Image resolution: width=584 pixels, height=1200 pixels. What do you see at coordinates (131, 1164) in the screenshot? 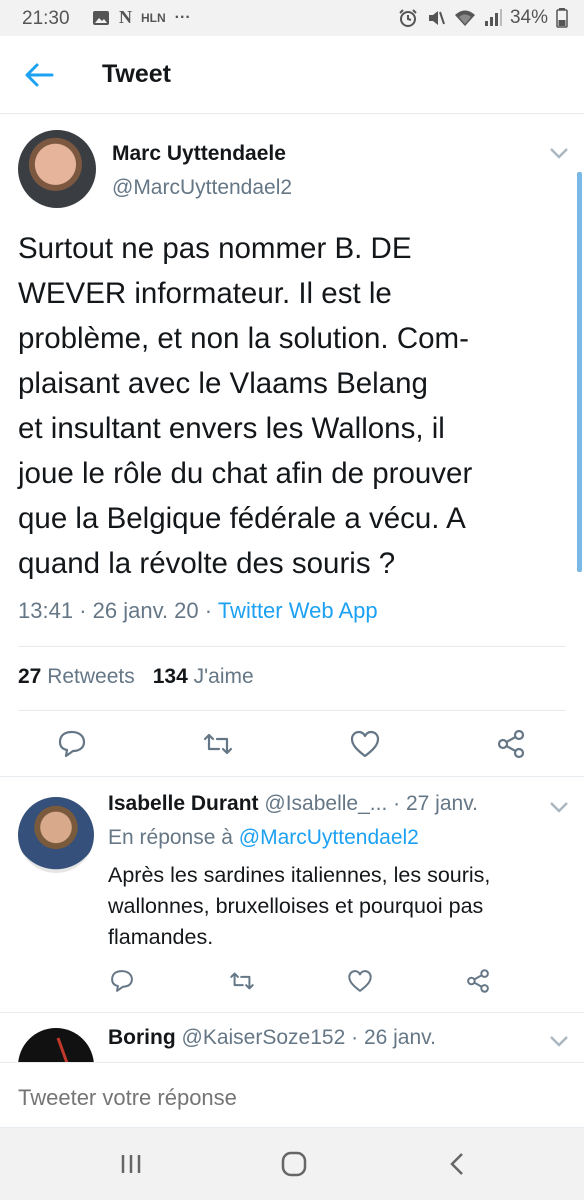
I see `recent-apps-icon` at bounding box center [131, 1164].